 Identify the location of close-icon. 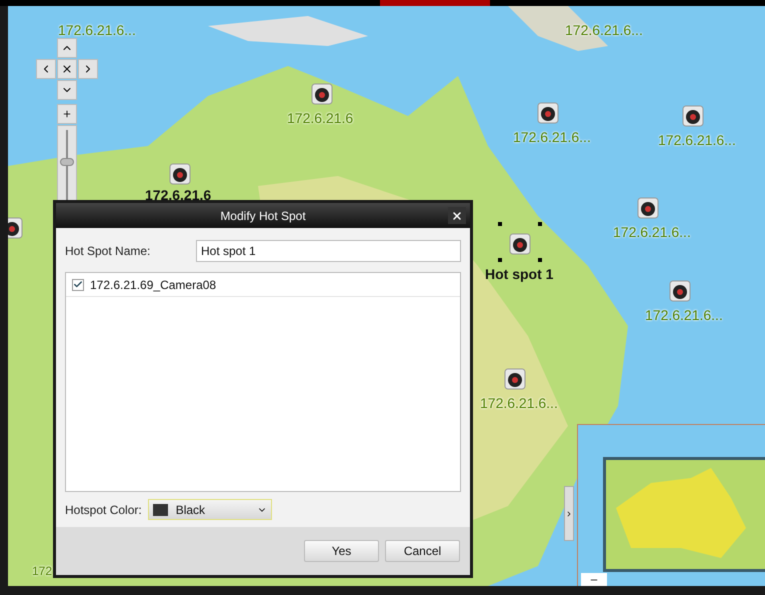
(457, 216).